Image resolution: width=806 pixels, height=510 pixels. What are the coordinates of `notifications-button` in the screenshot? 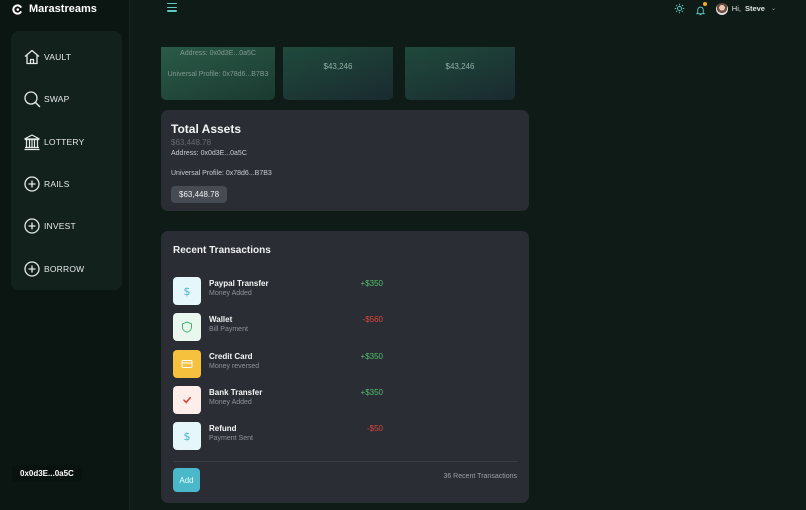 It's located at (701, 9).